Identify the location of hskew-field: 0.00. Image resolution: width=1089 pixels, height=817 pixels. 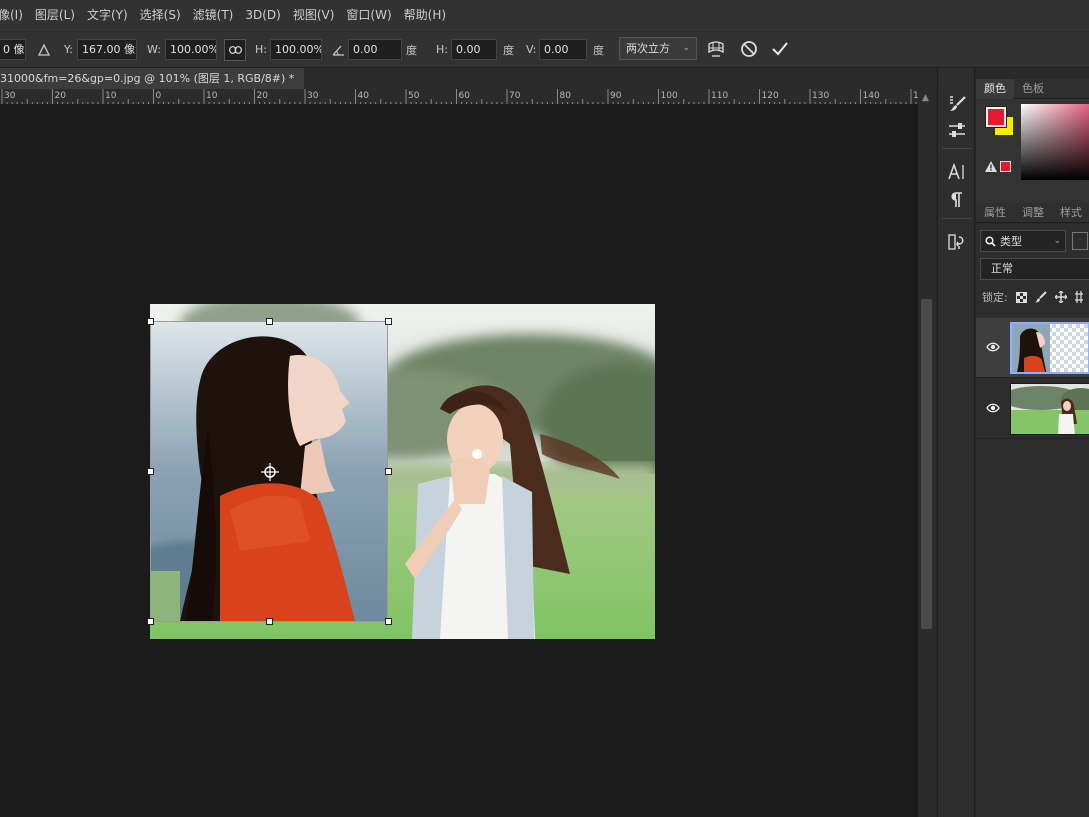
(474, 49).